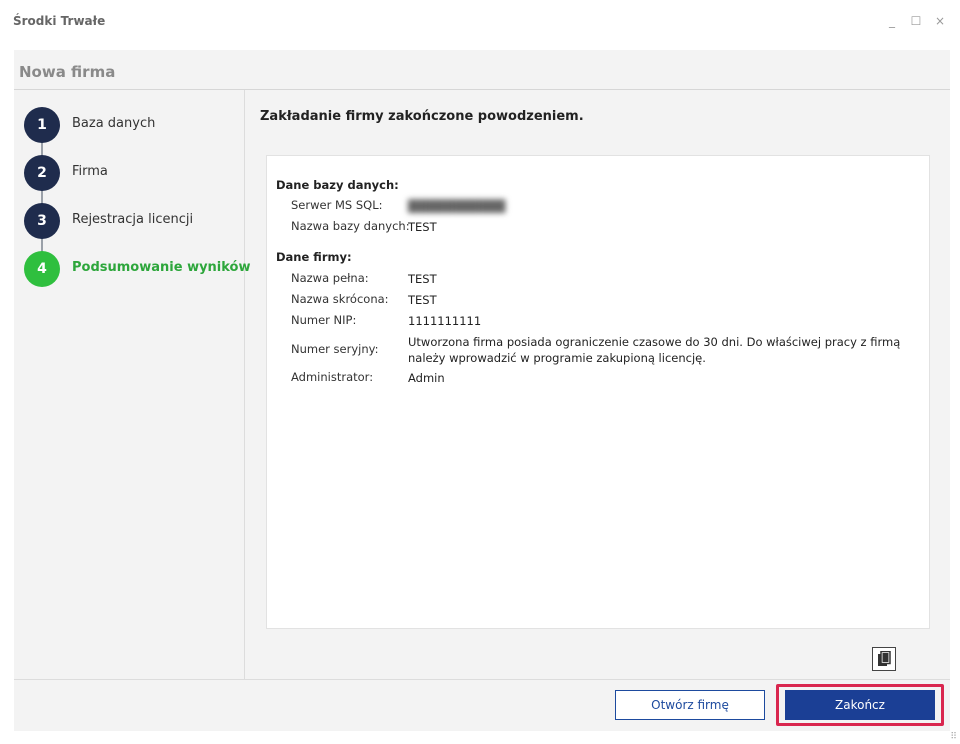 This screenshot has width=960, height=744. What do you see at coordinates (42, 173) in the screenshot?
I see `step-number: 2` at bounding box center [42, 173].